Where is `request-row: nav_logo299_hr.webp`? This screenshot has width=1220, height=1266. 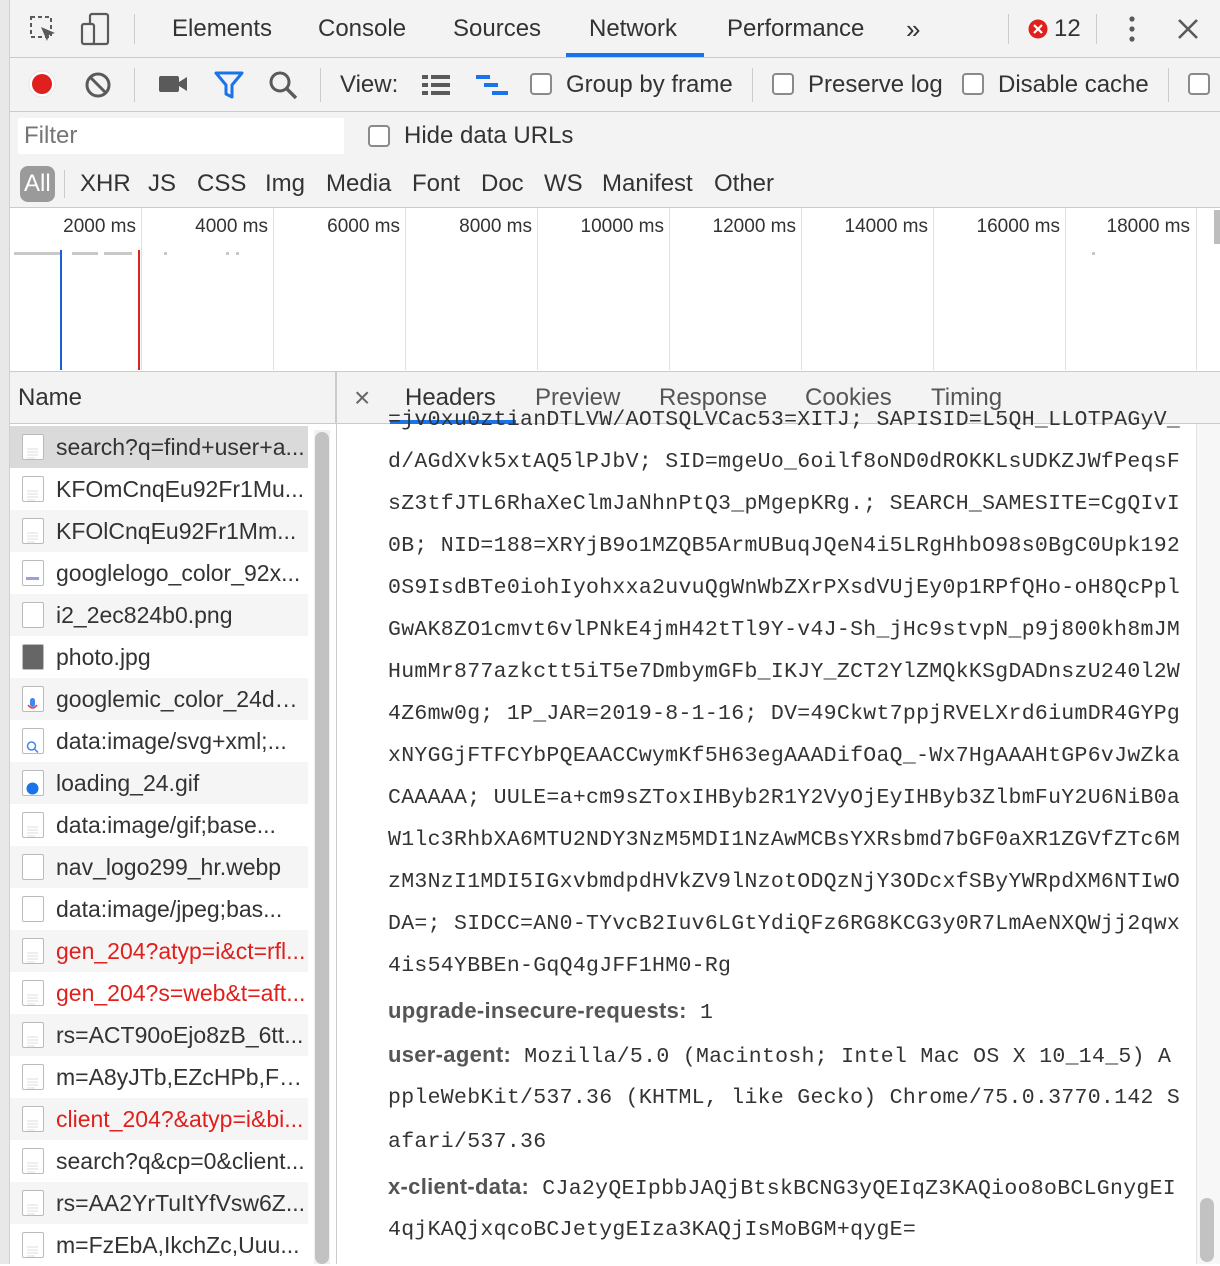
request-row: nav_logo299_hr.webp is located at coordinates (159, 867).